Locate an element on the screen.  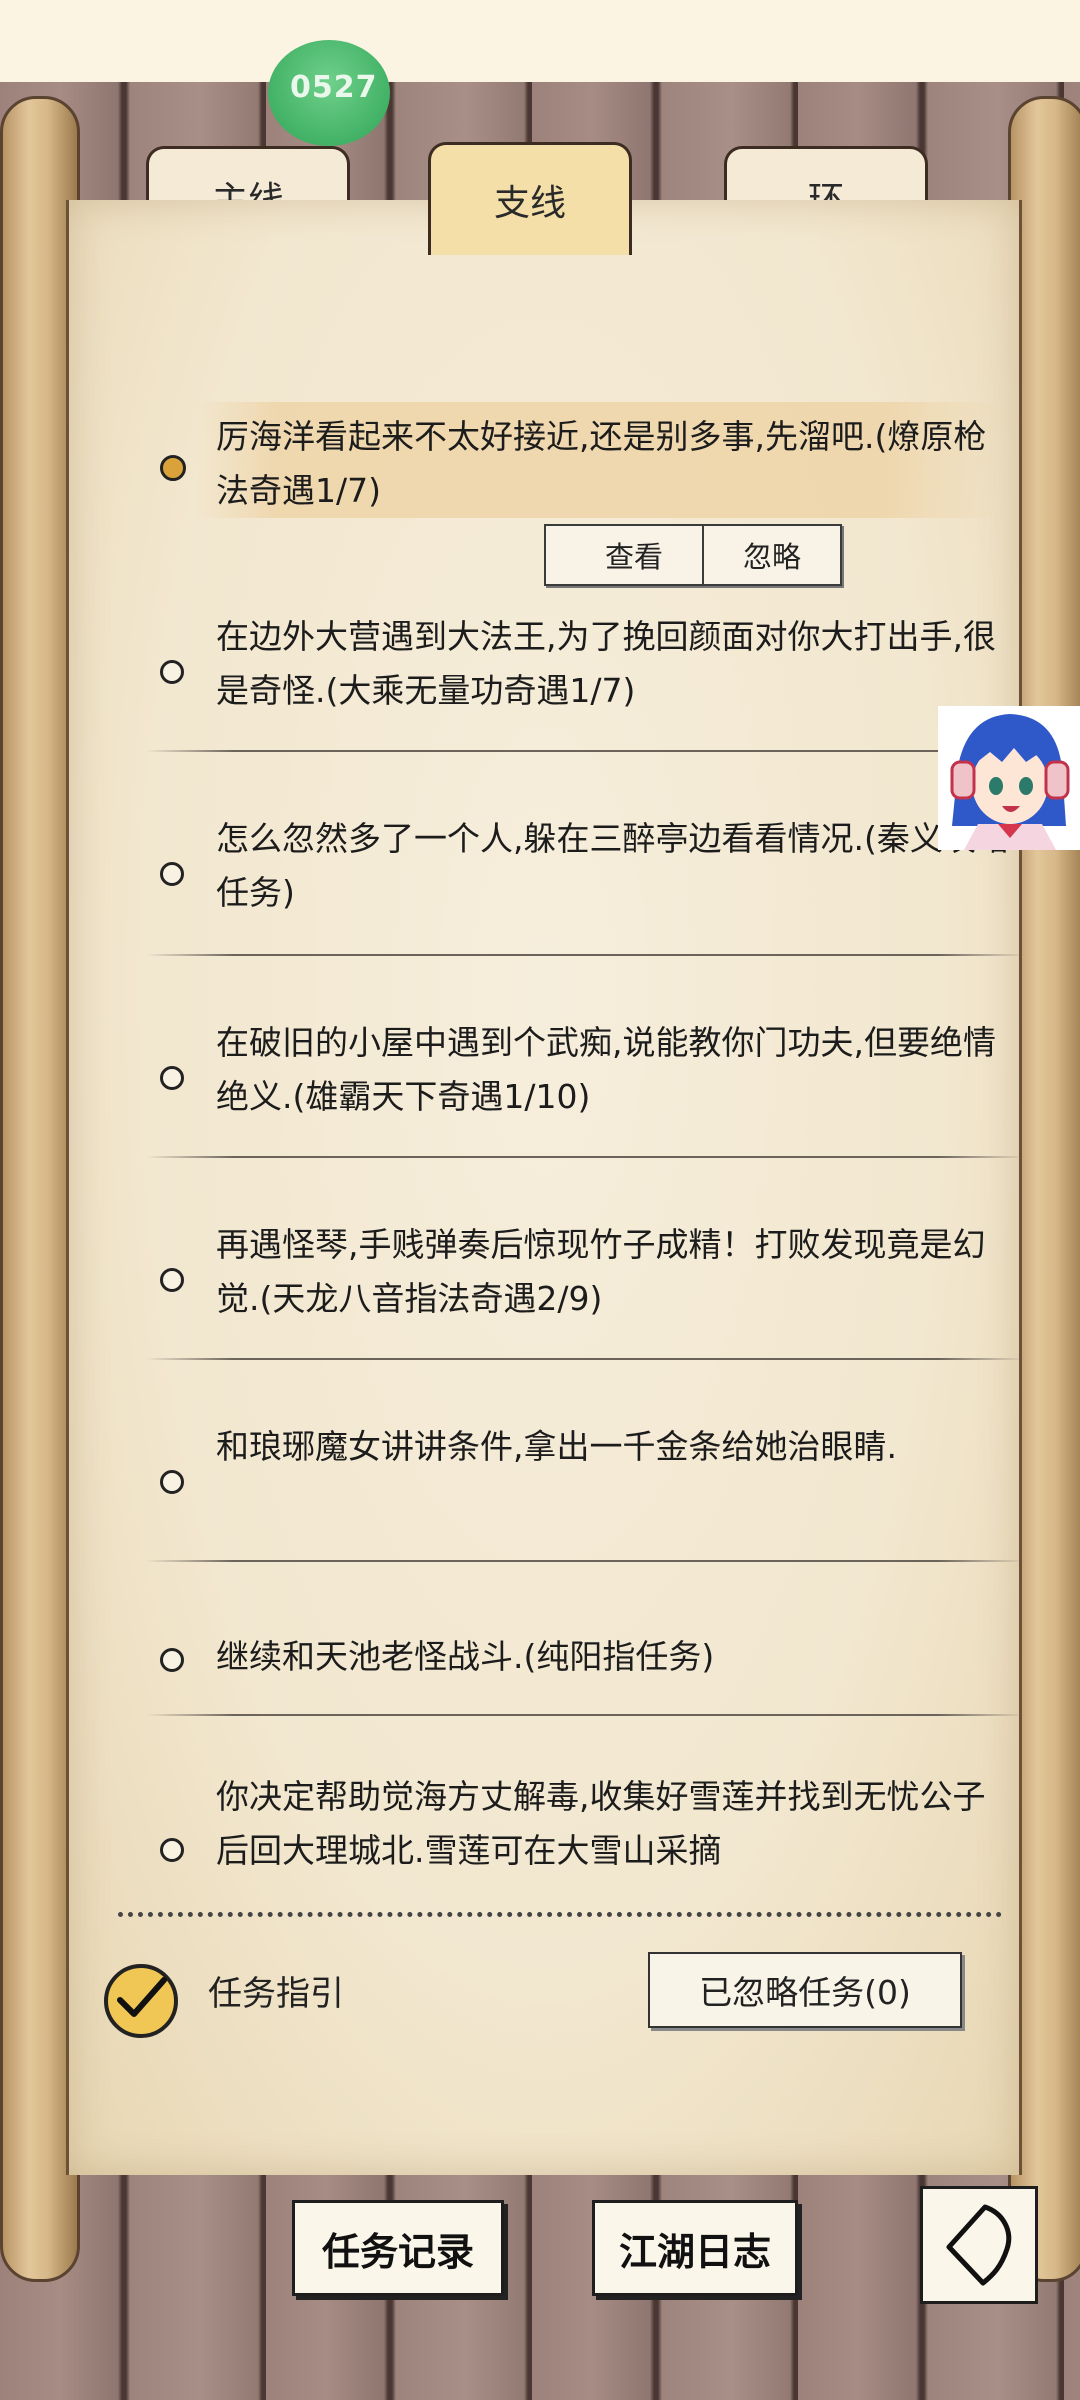
quest-text: 和琅琊魔女讲讲条件,拿出一千金条给她治眼睛. is located at coordinates (556, 1446).